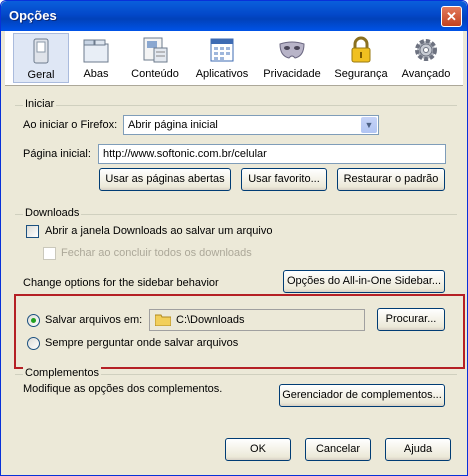 This screenshot has width=468, height=476. What do you see at coordinates (41, 51) in the screenshot?
I see `switch-icon` at bounding box center [41, 51].